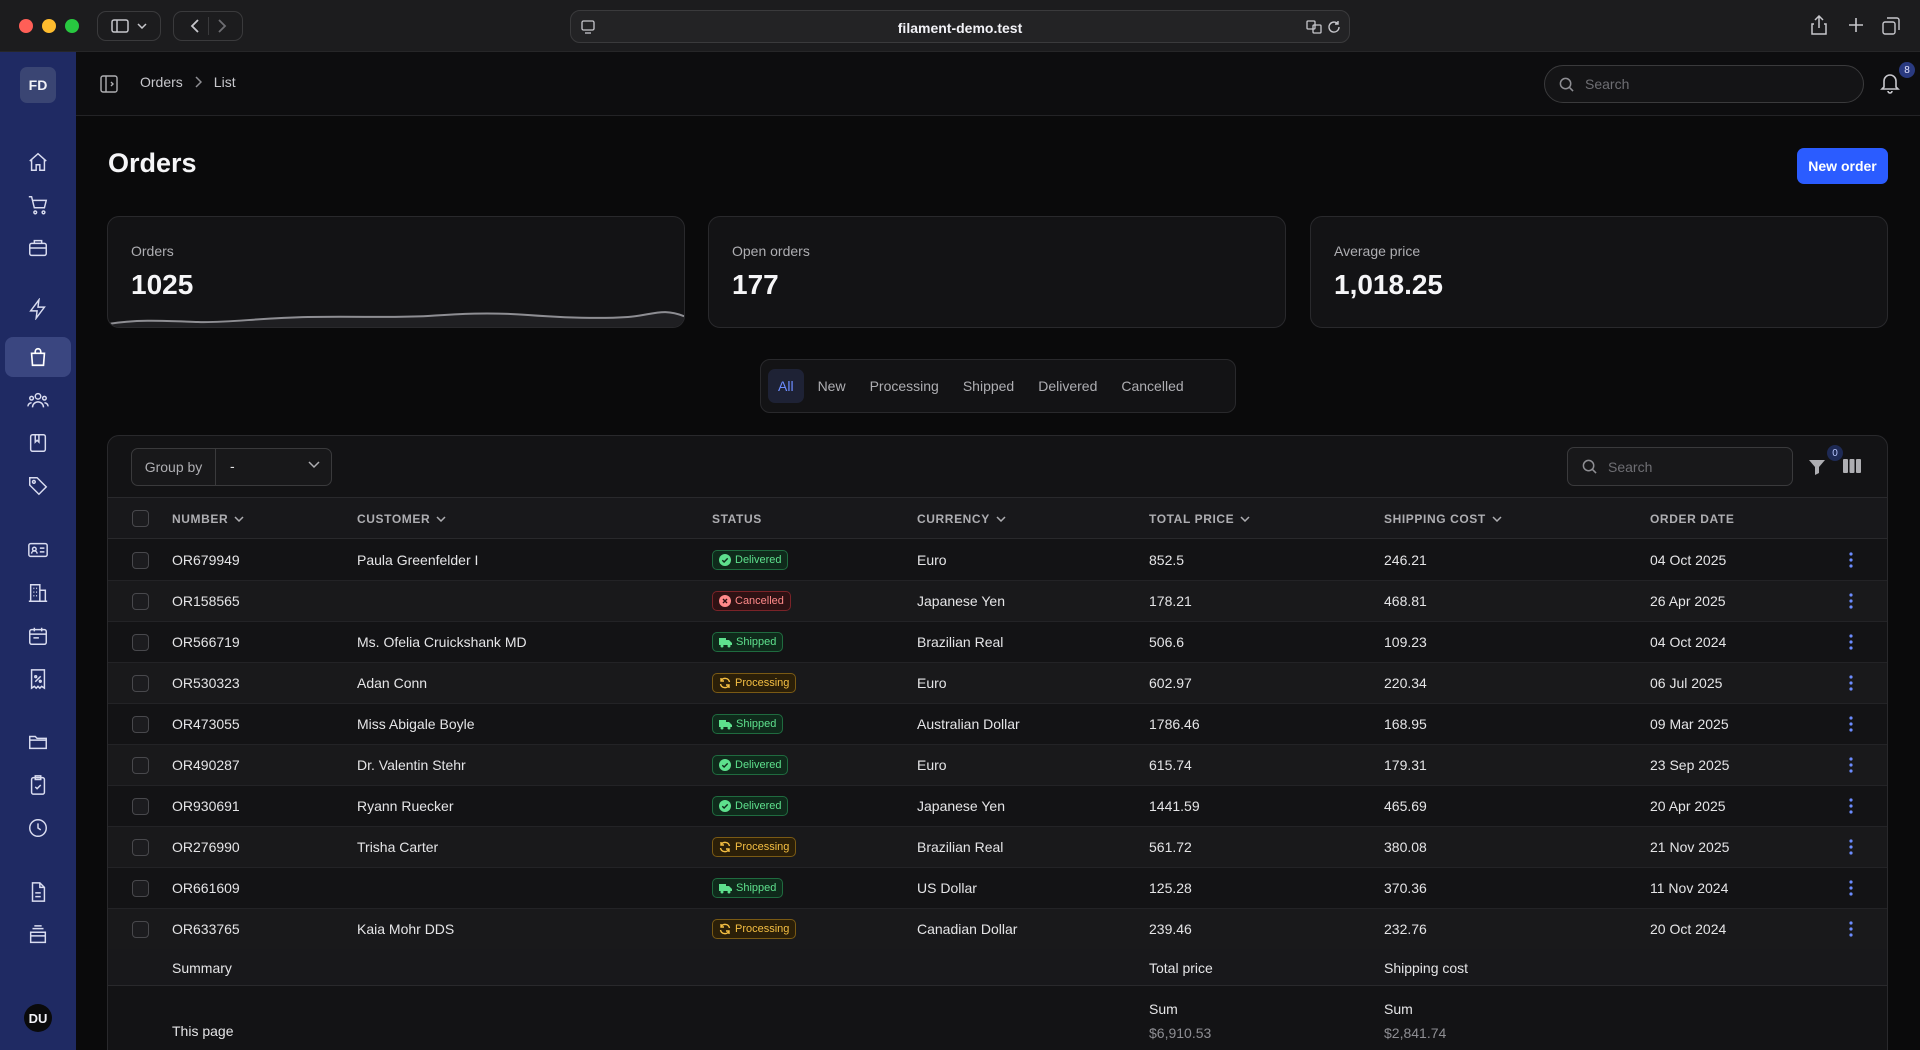  I want to click on sidebar-item-blog, so click(38, 443).